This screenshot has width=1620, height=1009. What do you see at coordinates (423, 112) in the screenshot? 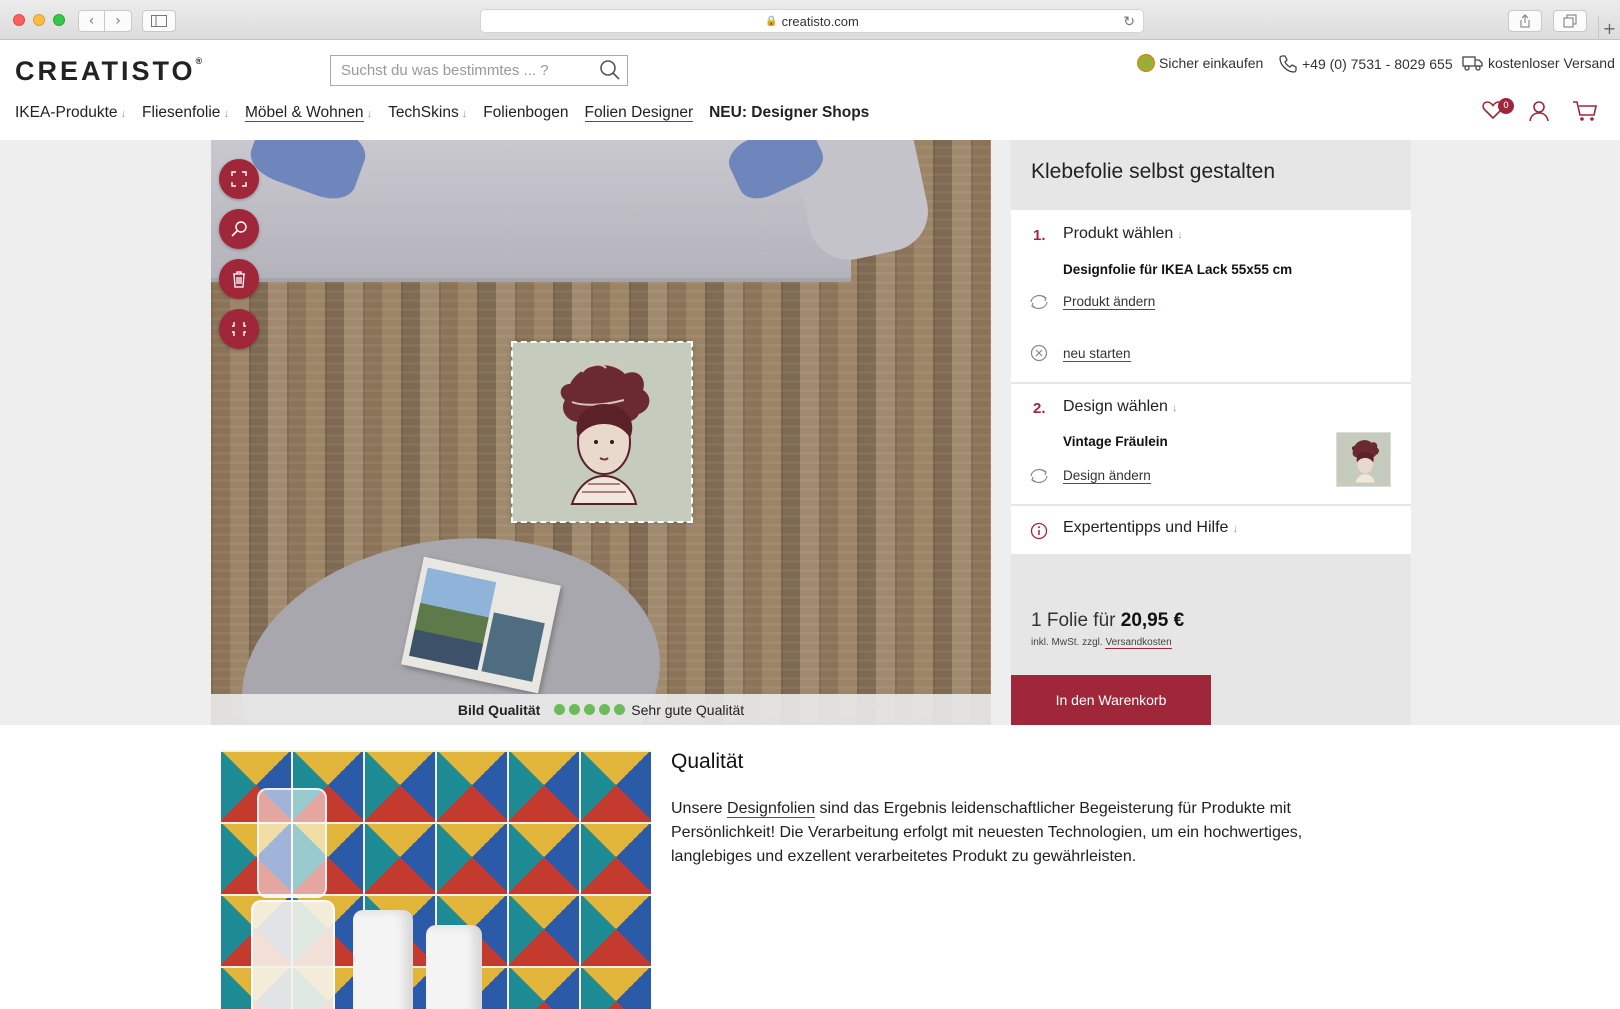
I see `nav-label: TechSkins` at bounding box center [423, 112].